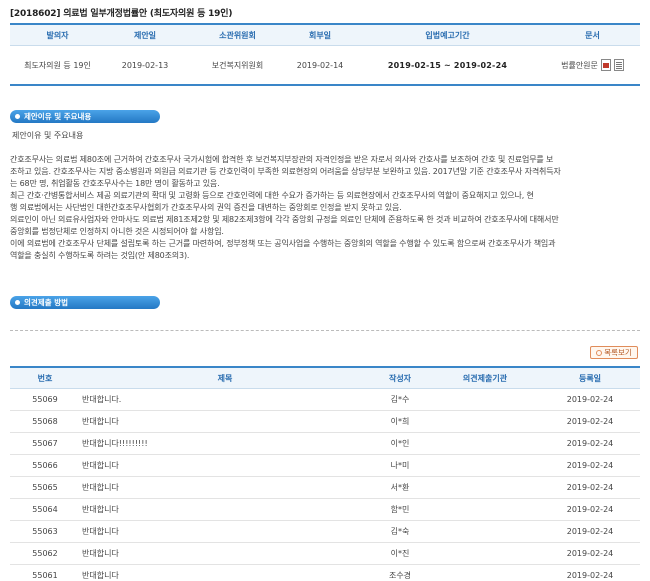  I want to click on row-author: 함*민, so click(400, 509).